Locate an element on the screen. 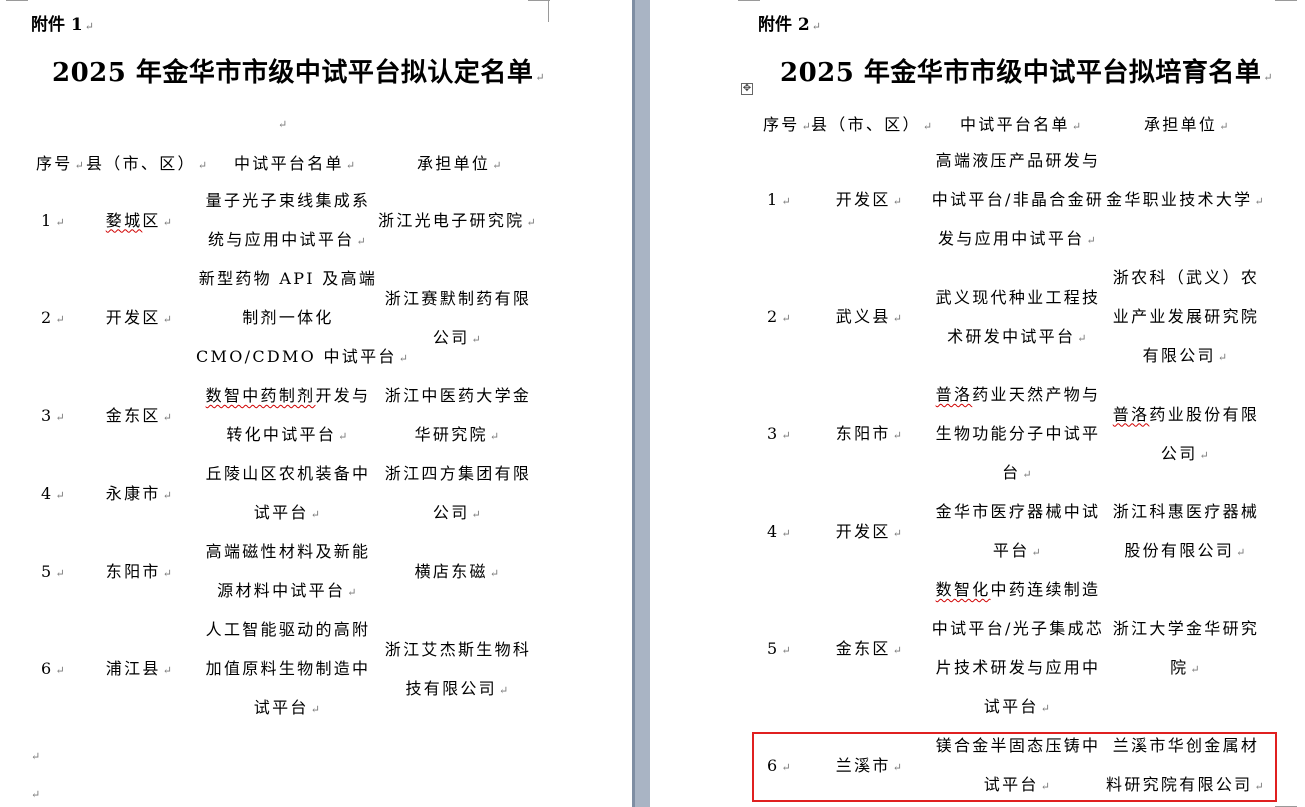 Image resolution: width=1305 pixels, height=807 pixels. row-unit: 浙江中医药大学金 华研究院 ↵ is located at coordinates (458, 415).